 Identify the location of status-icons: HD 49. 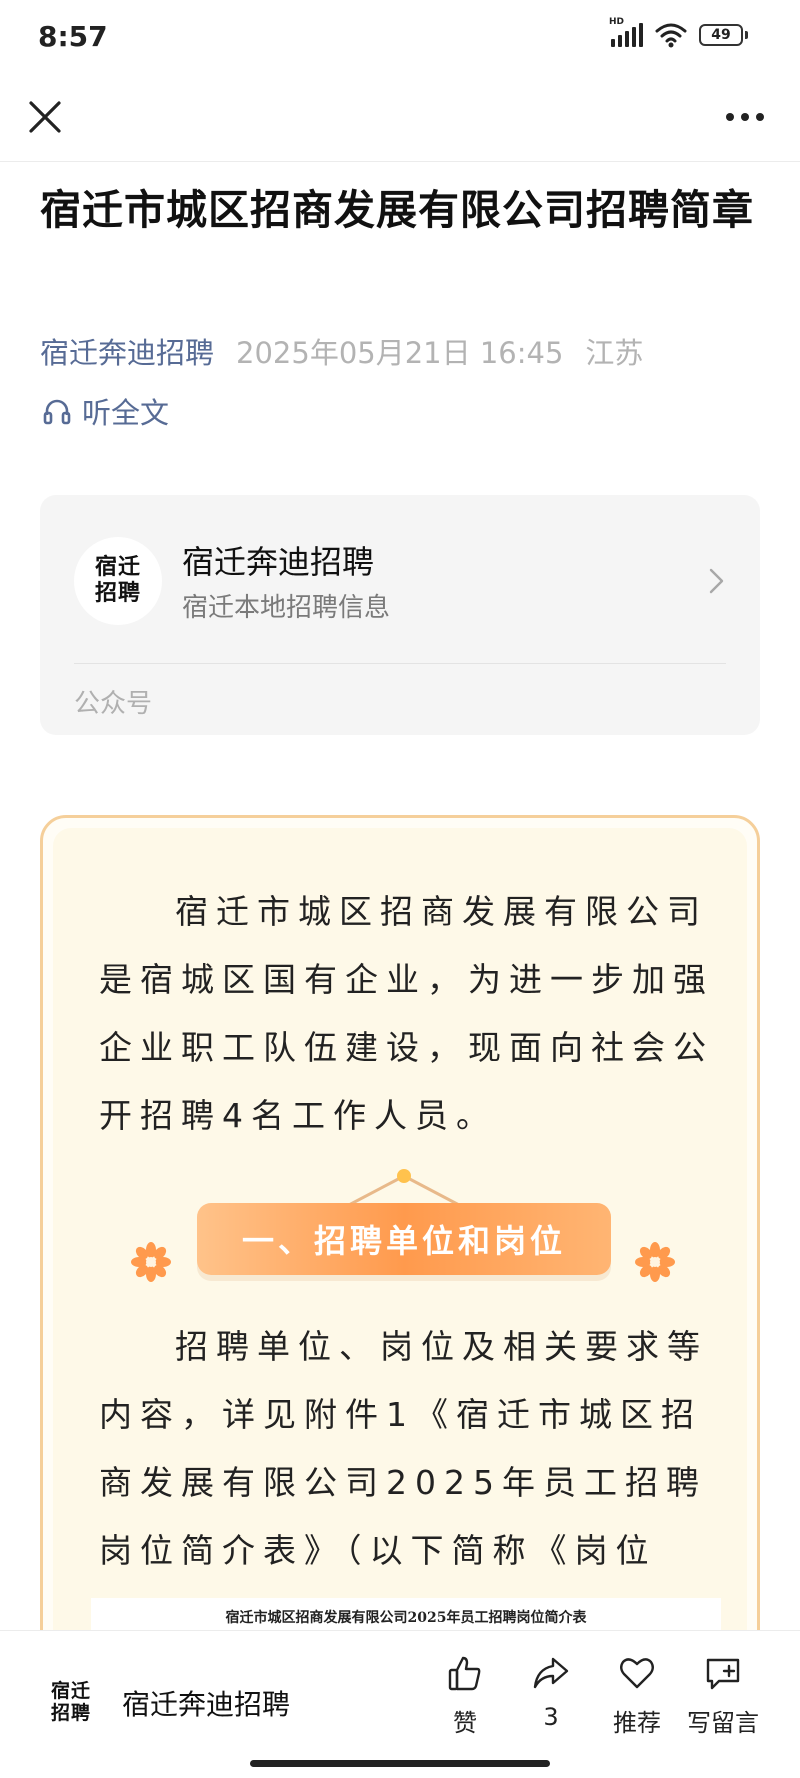
(678, 32).